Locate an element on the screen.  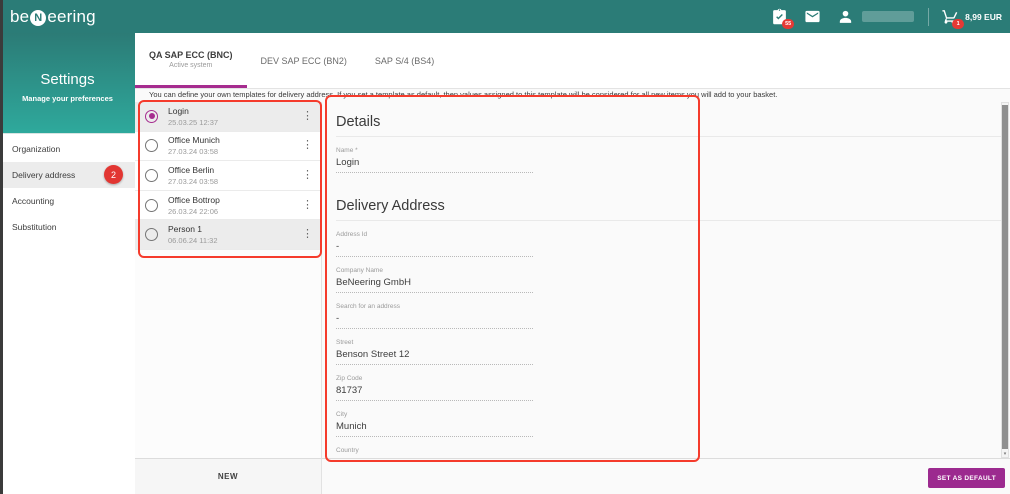
person-icon is located at coordinates (845, 16).